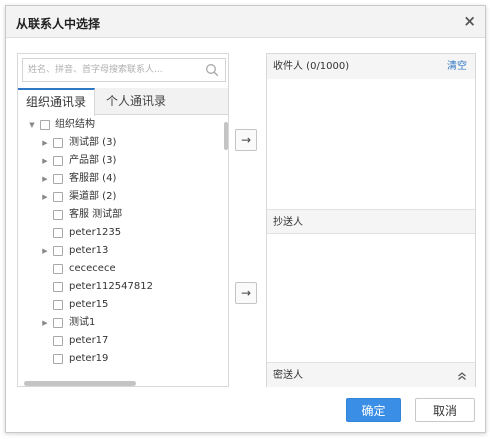 The width and height of the screenshot is (491, 439). Describe the element at coordinates (93, 196) in the screenshot. I see `tree-node-label: 渠道部 (2)` at that location.